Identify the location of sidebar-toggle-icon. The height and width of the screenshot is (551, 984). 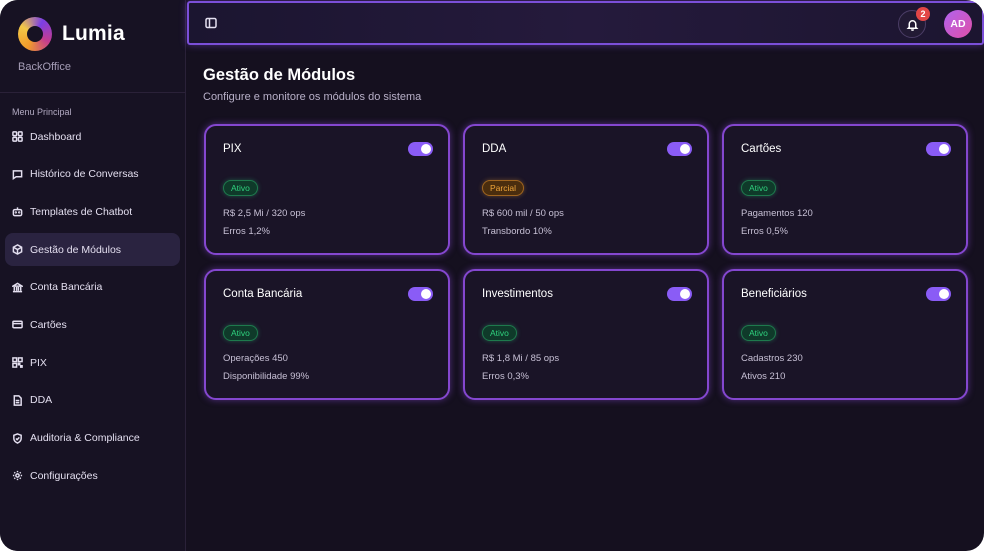
(211, 23).